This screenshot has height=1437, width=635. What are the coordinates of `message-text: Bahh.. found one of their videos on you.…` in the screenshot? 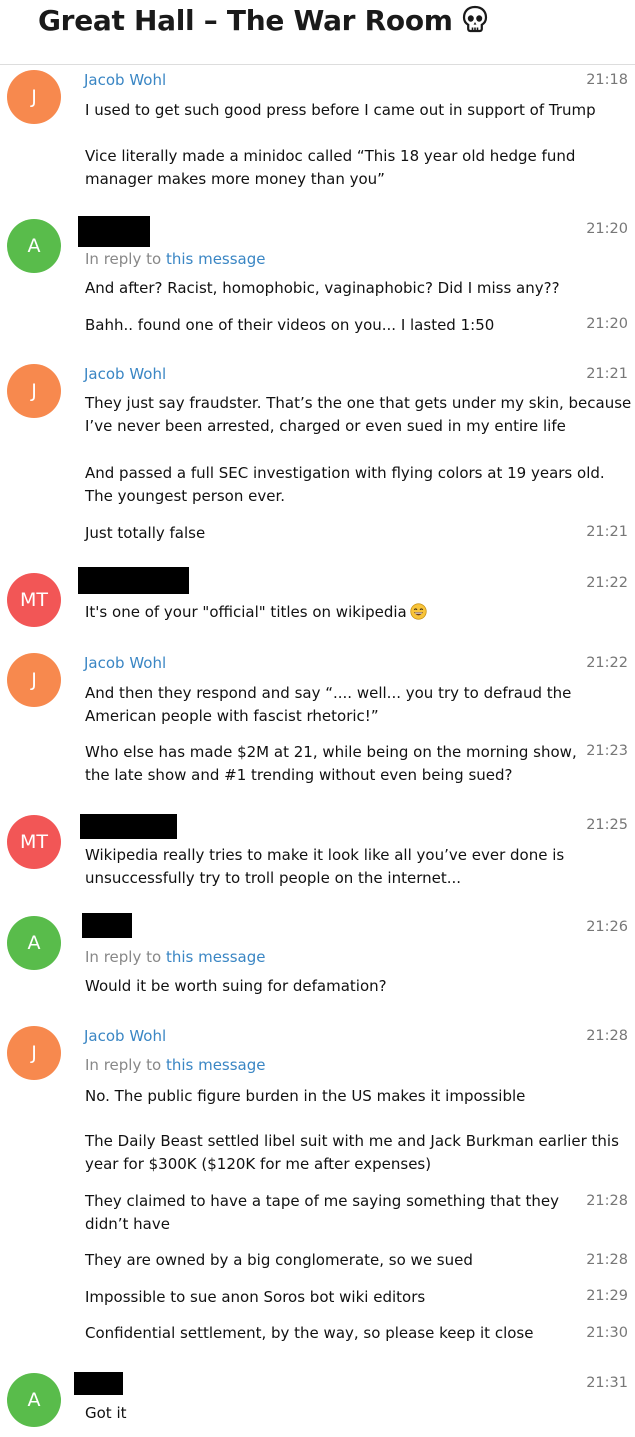 It's located at (290, 325).